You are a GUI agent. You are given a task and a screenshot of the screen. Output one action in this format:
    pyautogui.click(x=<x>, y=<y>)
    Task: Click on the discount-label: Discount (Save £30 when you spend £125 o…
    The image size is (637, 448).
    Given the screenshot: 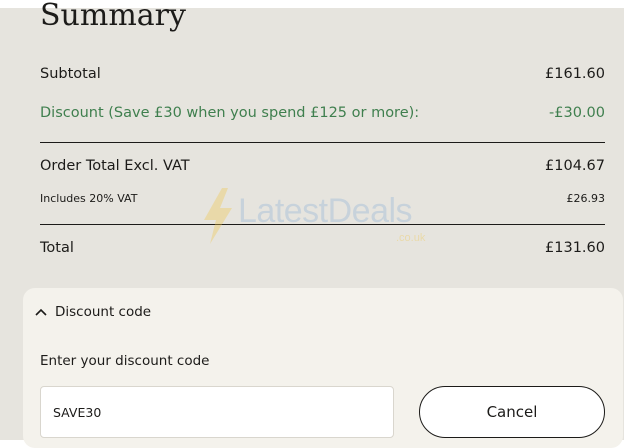 What is the action you would take?
    pyautogui.click(x=230, y=113)
    